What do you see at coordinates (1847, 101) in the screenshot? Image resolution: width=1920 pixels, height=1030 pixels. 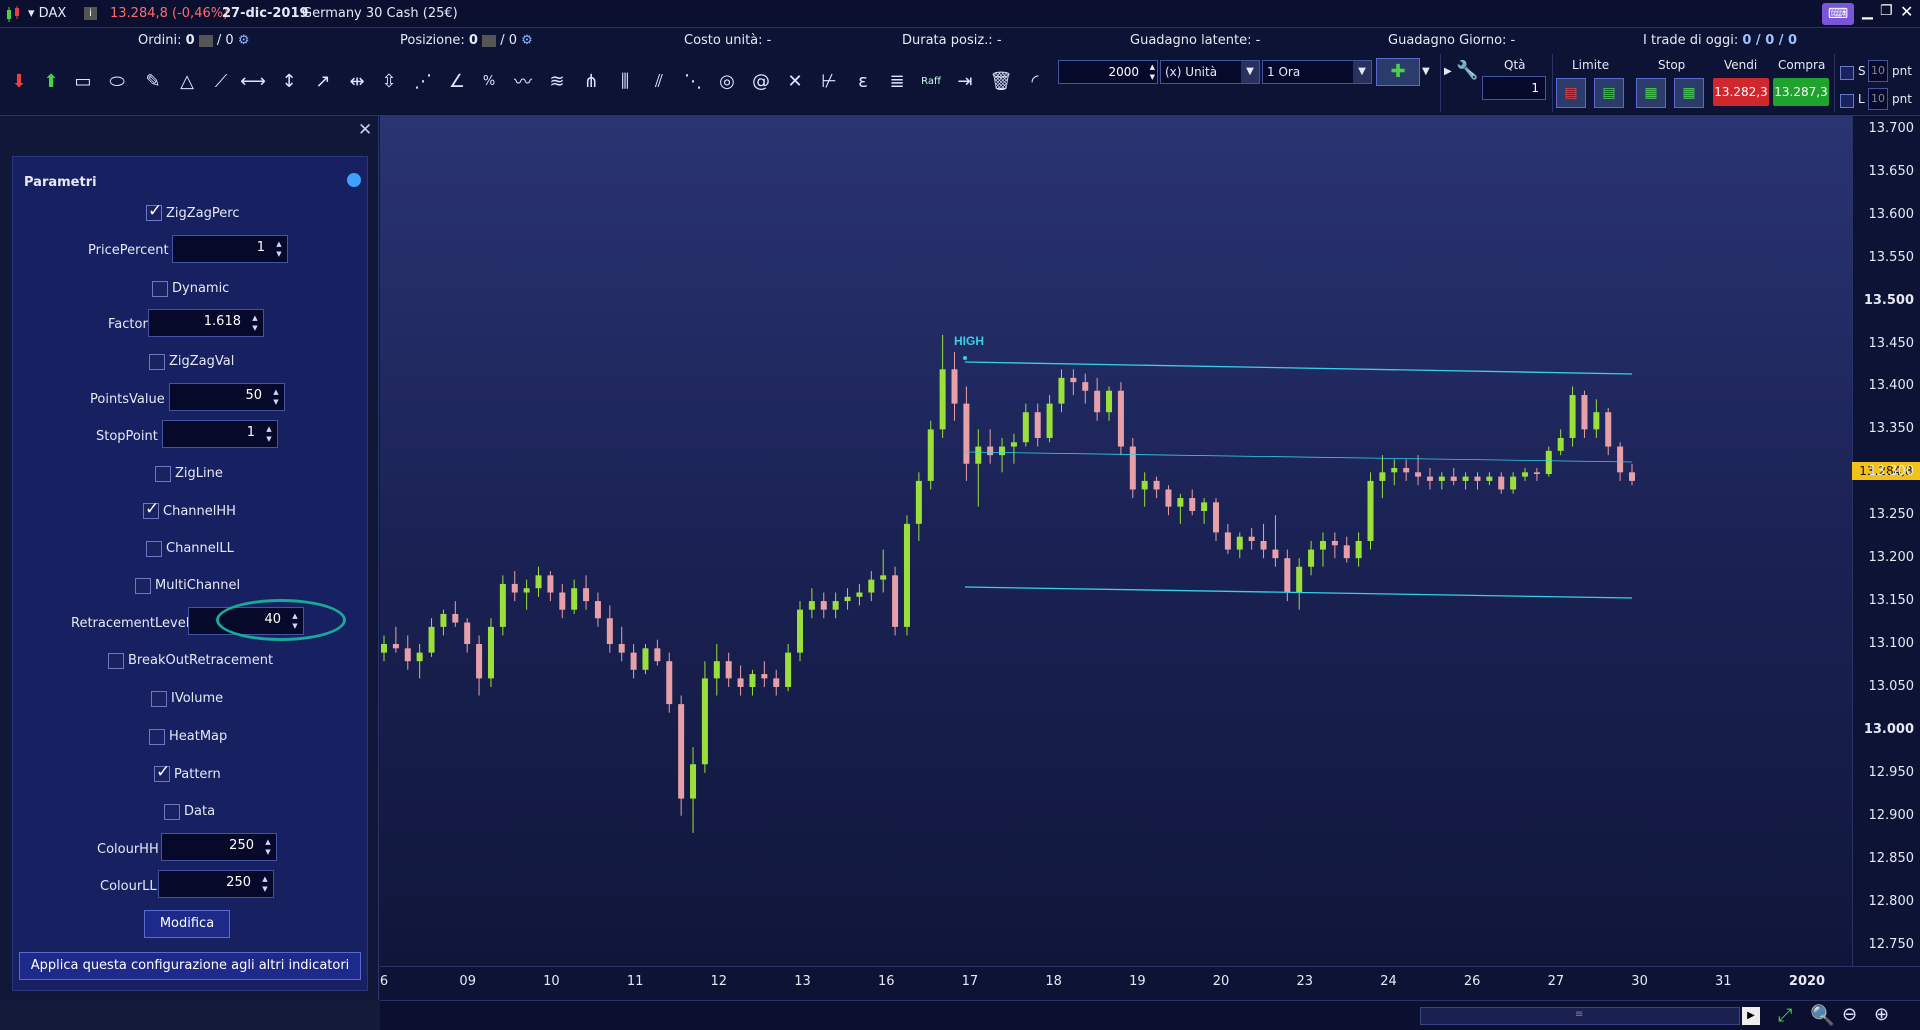 I see `l-checkbox` at bounding box center [1847, 101].